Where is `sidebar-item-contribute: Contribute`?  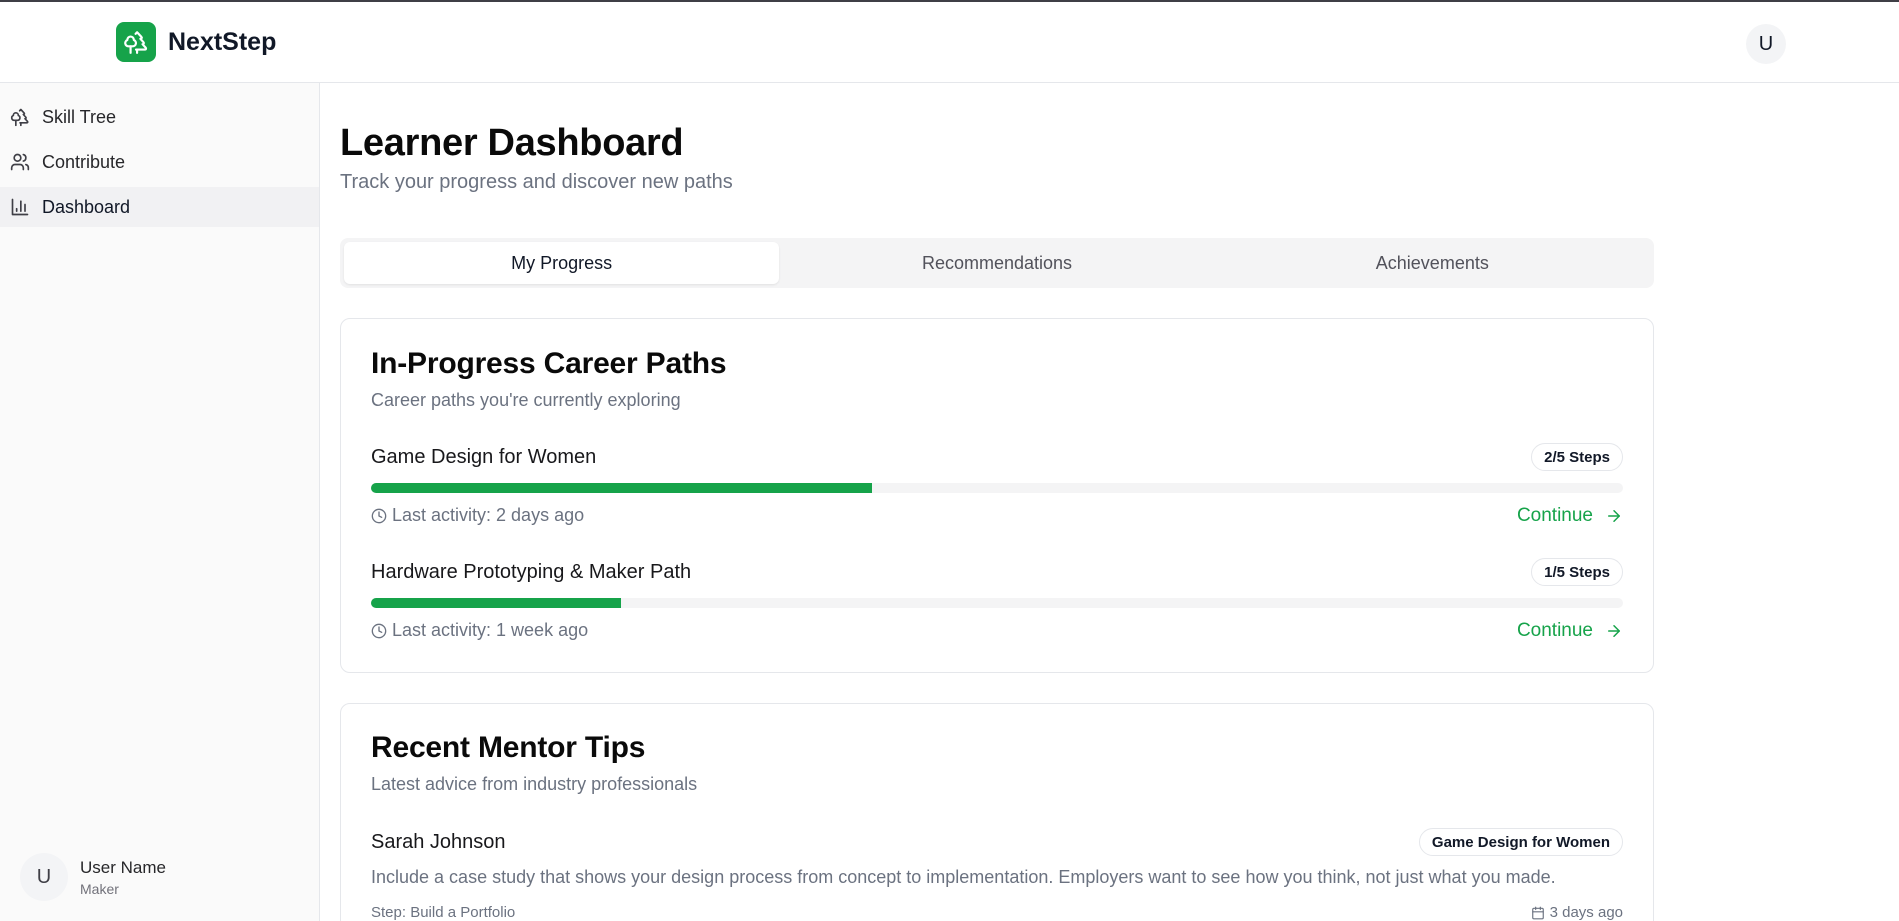 sidebar-item-contribute: Contribute is located at coordinates (159, 162).